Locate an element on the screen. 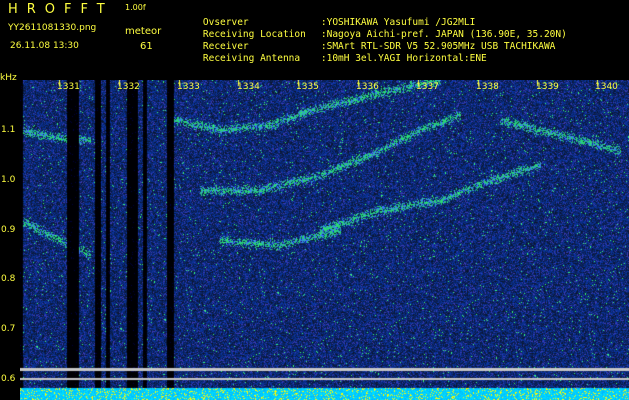 The height and width of the screenshot is (400, 629). meteor-count: 61 is located at coordinates (146, 46).